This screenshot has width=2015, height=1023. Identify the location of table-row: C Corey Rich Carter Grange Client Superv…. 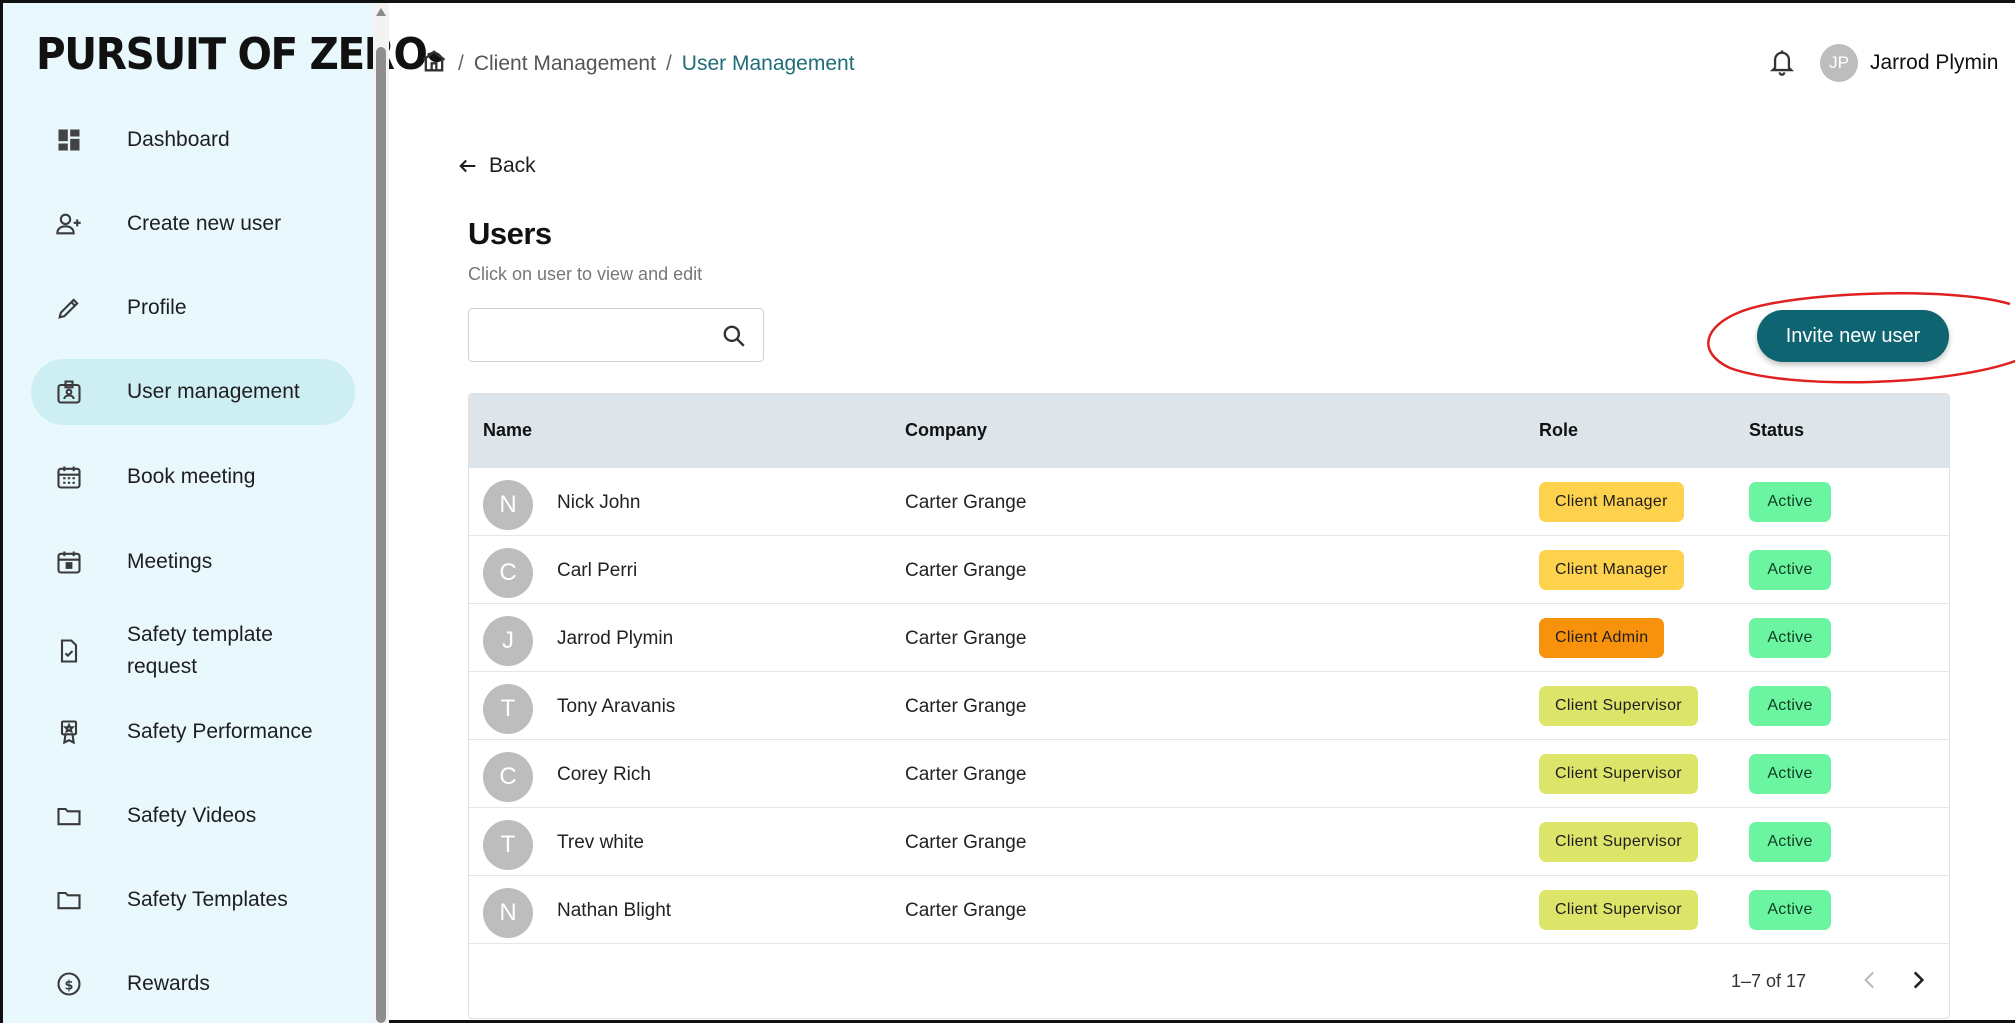
(1209, 774).